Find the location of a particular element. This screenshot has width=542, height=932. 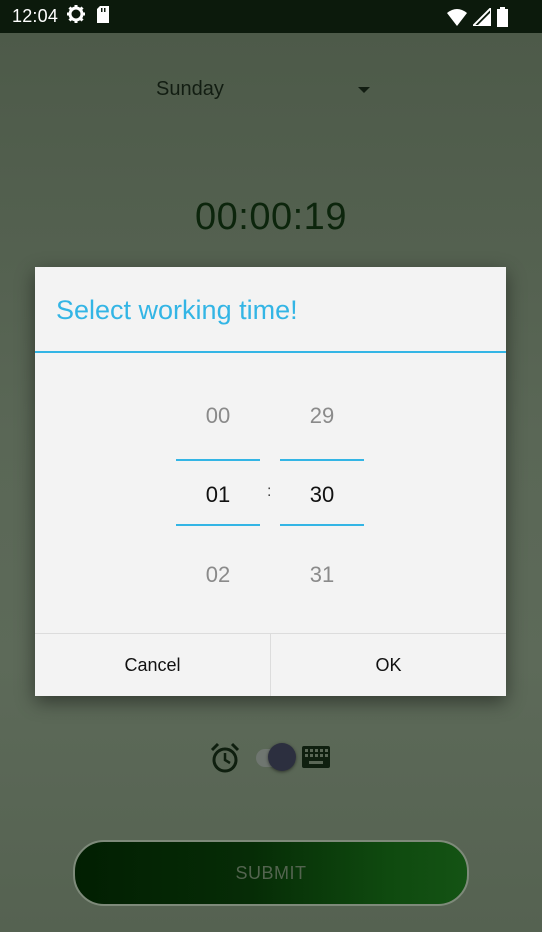

hour-line-top is located at coordinates (218, 460).